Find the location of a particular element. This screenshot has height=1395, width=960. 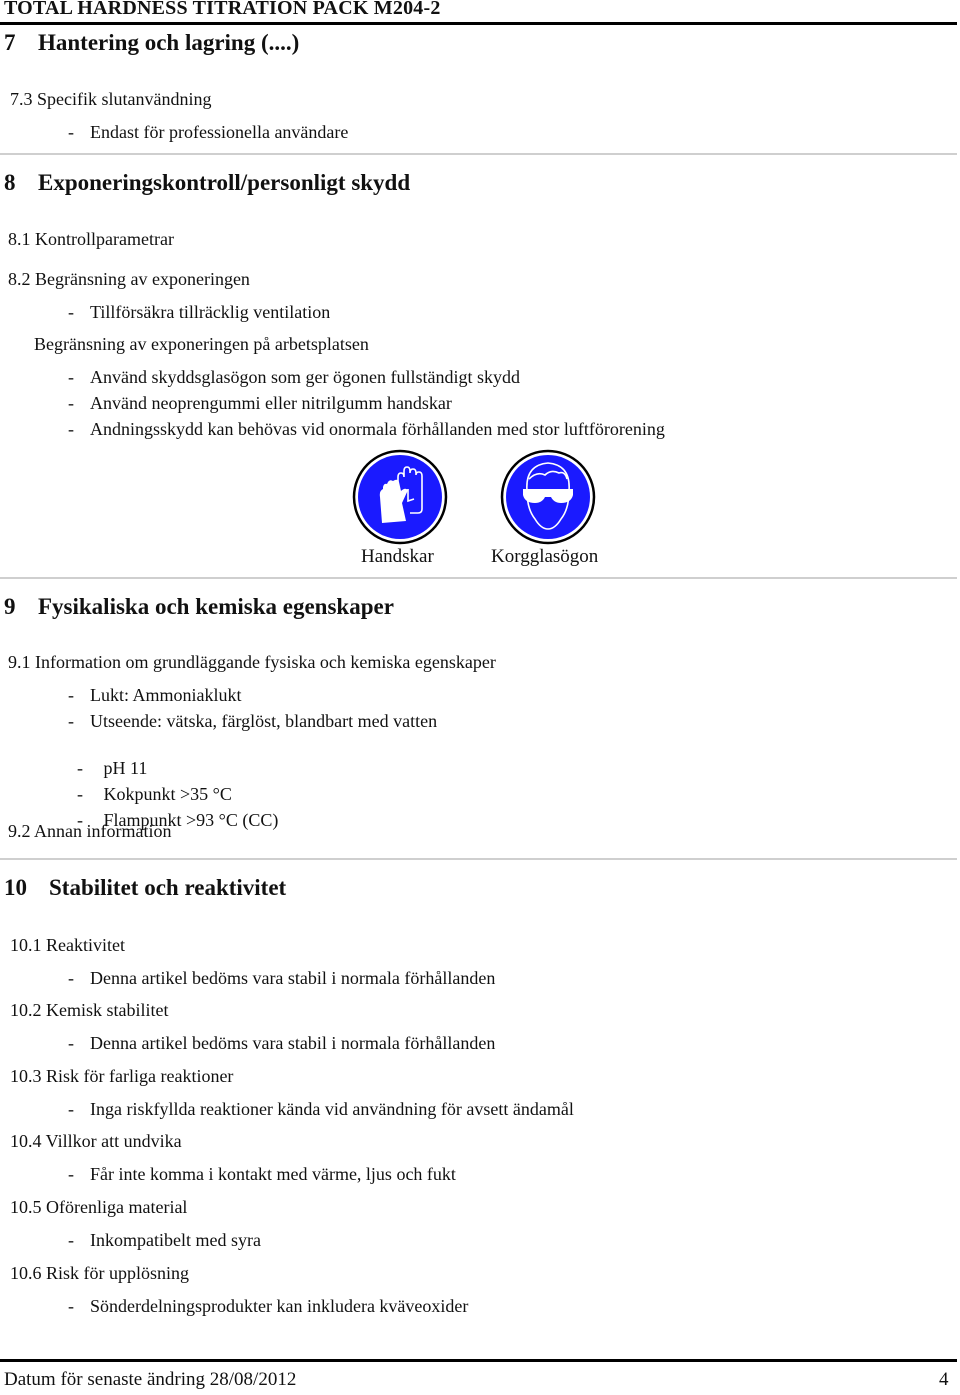

subsection-10-5: 10.5 Oförenliga material is located at coordinates (99, 1207).